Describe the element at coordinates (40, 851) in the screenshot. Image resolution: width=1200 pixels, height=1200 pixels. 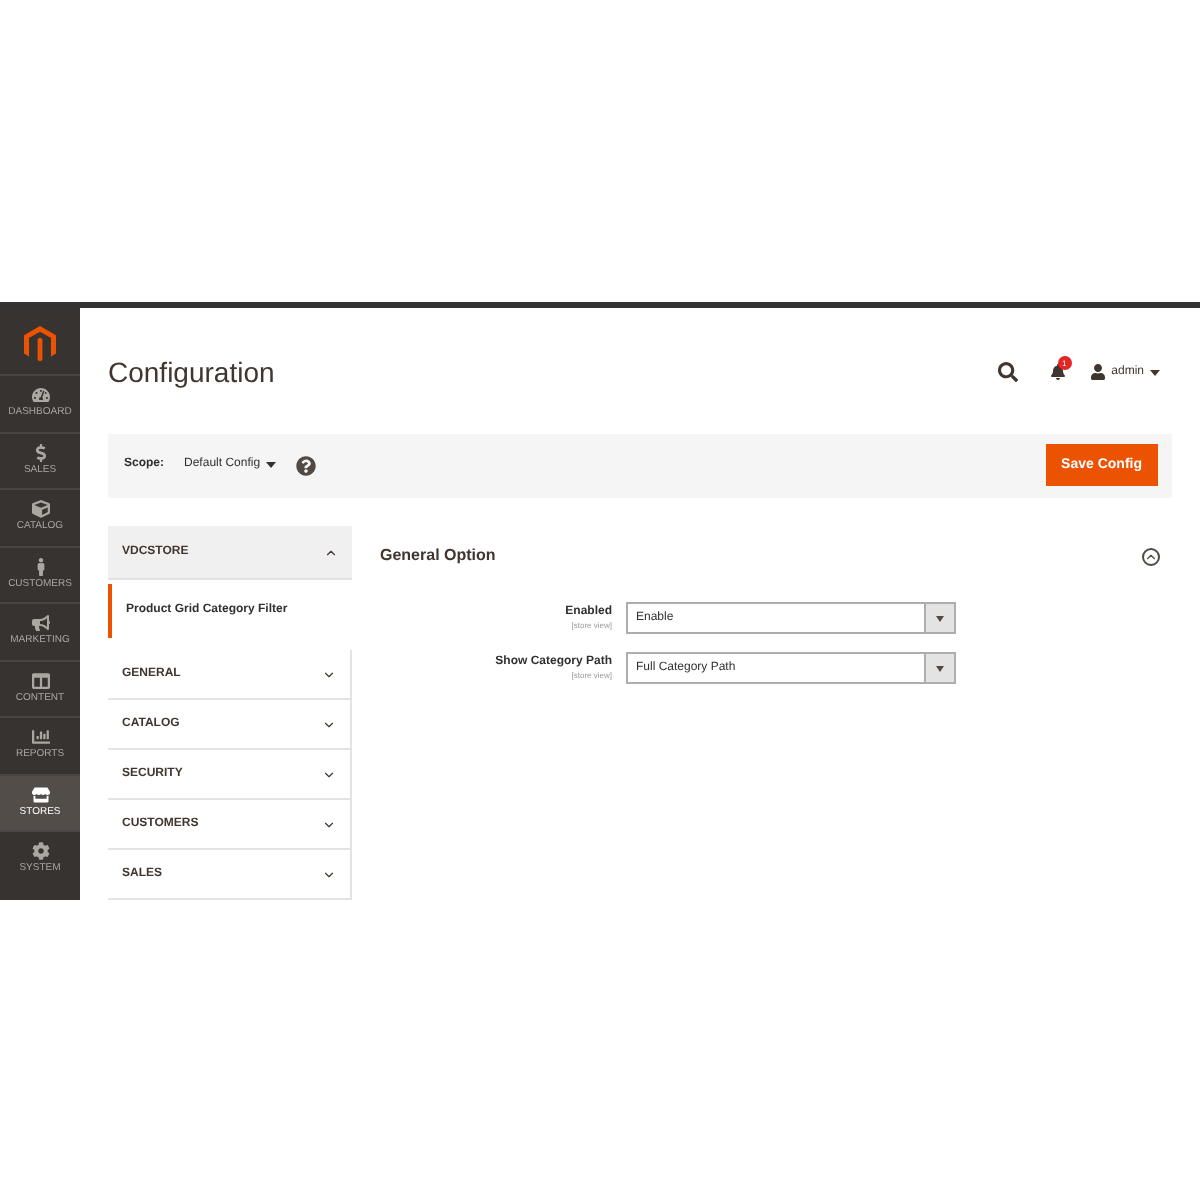
I see `gear-icon` at that location.